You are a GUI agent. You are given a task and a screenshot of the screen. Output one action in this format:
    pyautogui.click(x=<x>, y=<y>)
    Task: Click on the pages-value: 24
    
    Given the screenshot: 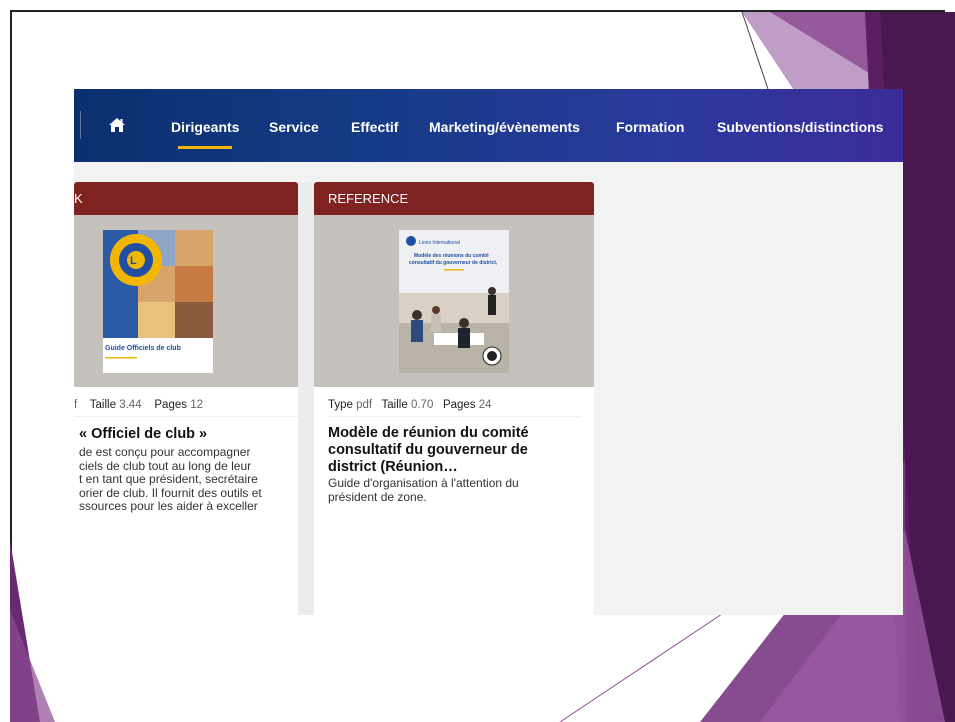 What is the action you would take?
    pyautogui.click(x=485, y=405)
    